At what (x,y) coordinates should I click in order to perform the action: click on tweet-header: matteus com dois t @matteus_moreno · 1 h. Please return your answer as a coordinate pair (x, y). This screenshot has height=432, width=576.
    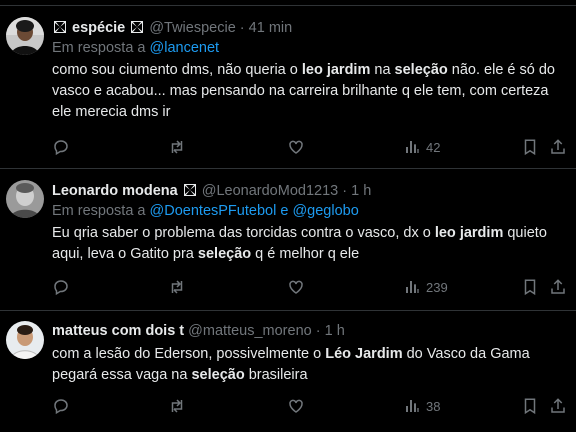
    Looking at the image, I should click on (310, 331).